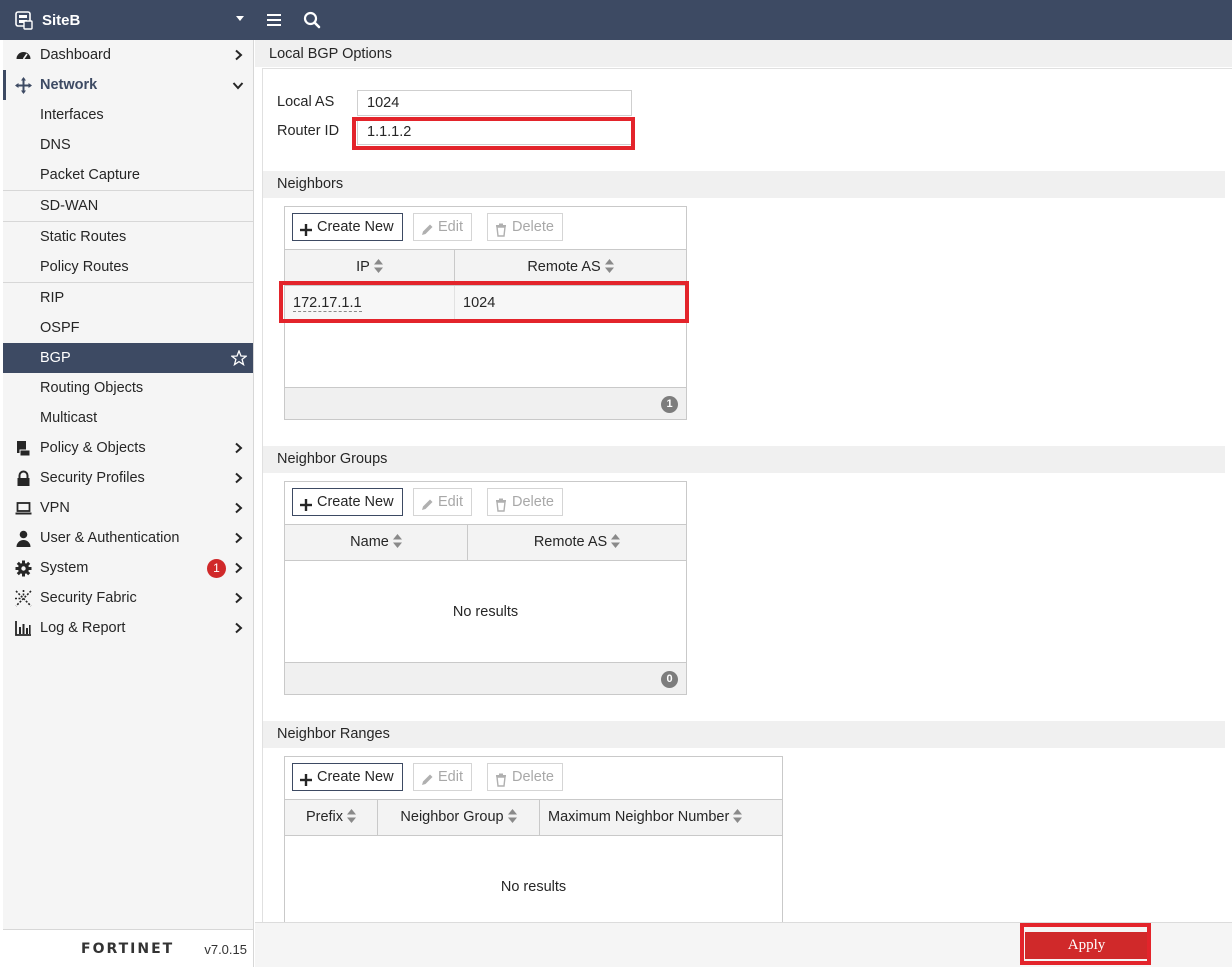 Image resolution: width=1232 pixels, height=967 pixels. Describe the element at coordinates (83, 237) in the screenshot. I see `sidebar-subitem-label: Static Routes` at that location.